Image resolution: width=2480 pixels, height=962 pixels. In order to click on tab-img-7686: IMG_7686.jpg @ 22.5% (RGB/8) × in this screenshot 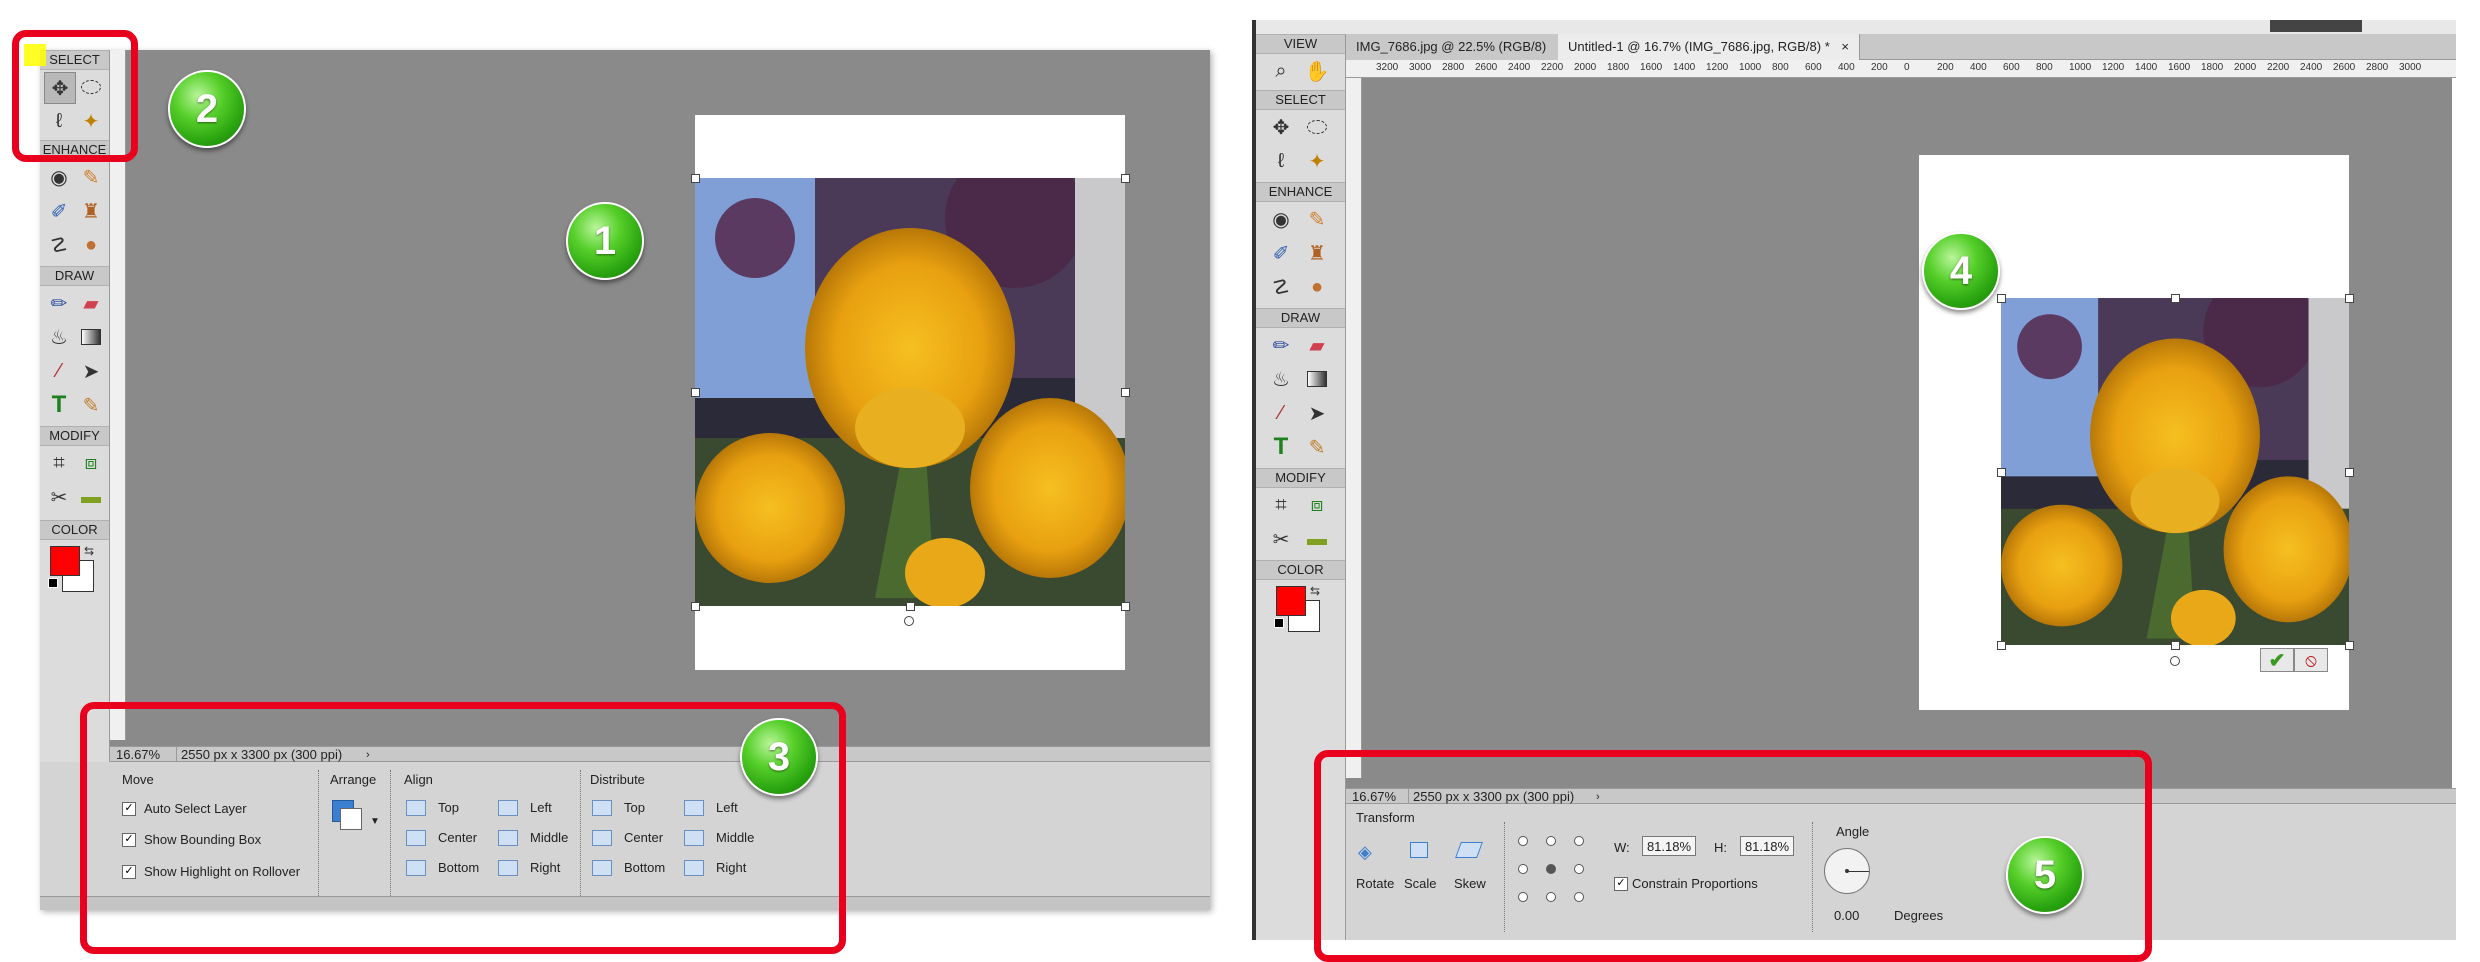, I will do `click(1461, 47)`.